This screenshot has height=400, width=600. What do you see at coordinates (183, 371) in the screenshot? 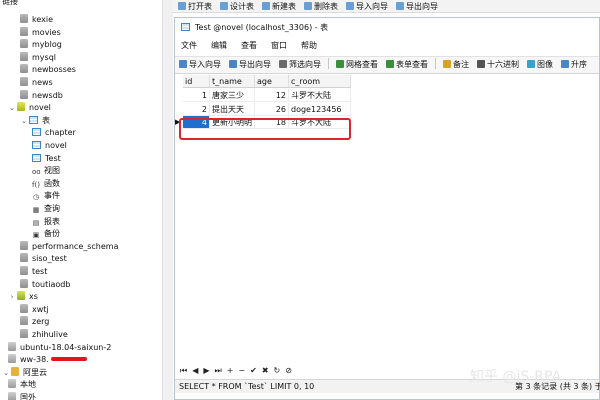
I see `nav-control-icon: ⏮` at bounding box center [183, 371].